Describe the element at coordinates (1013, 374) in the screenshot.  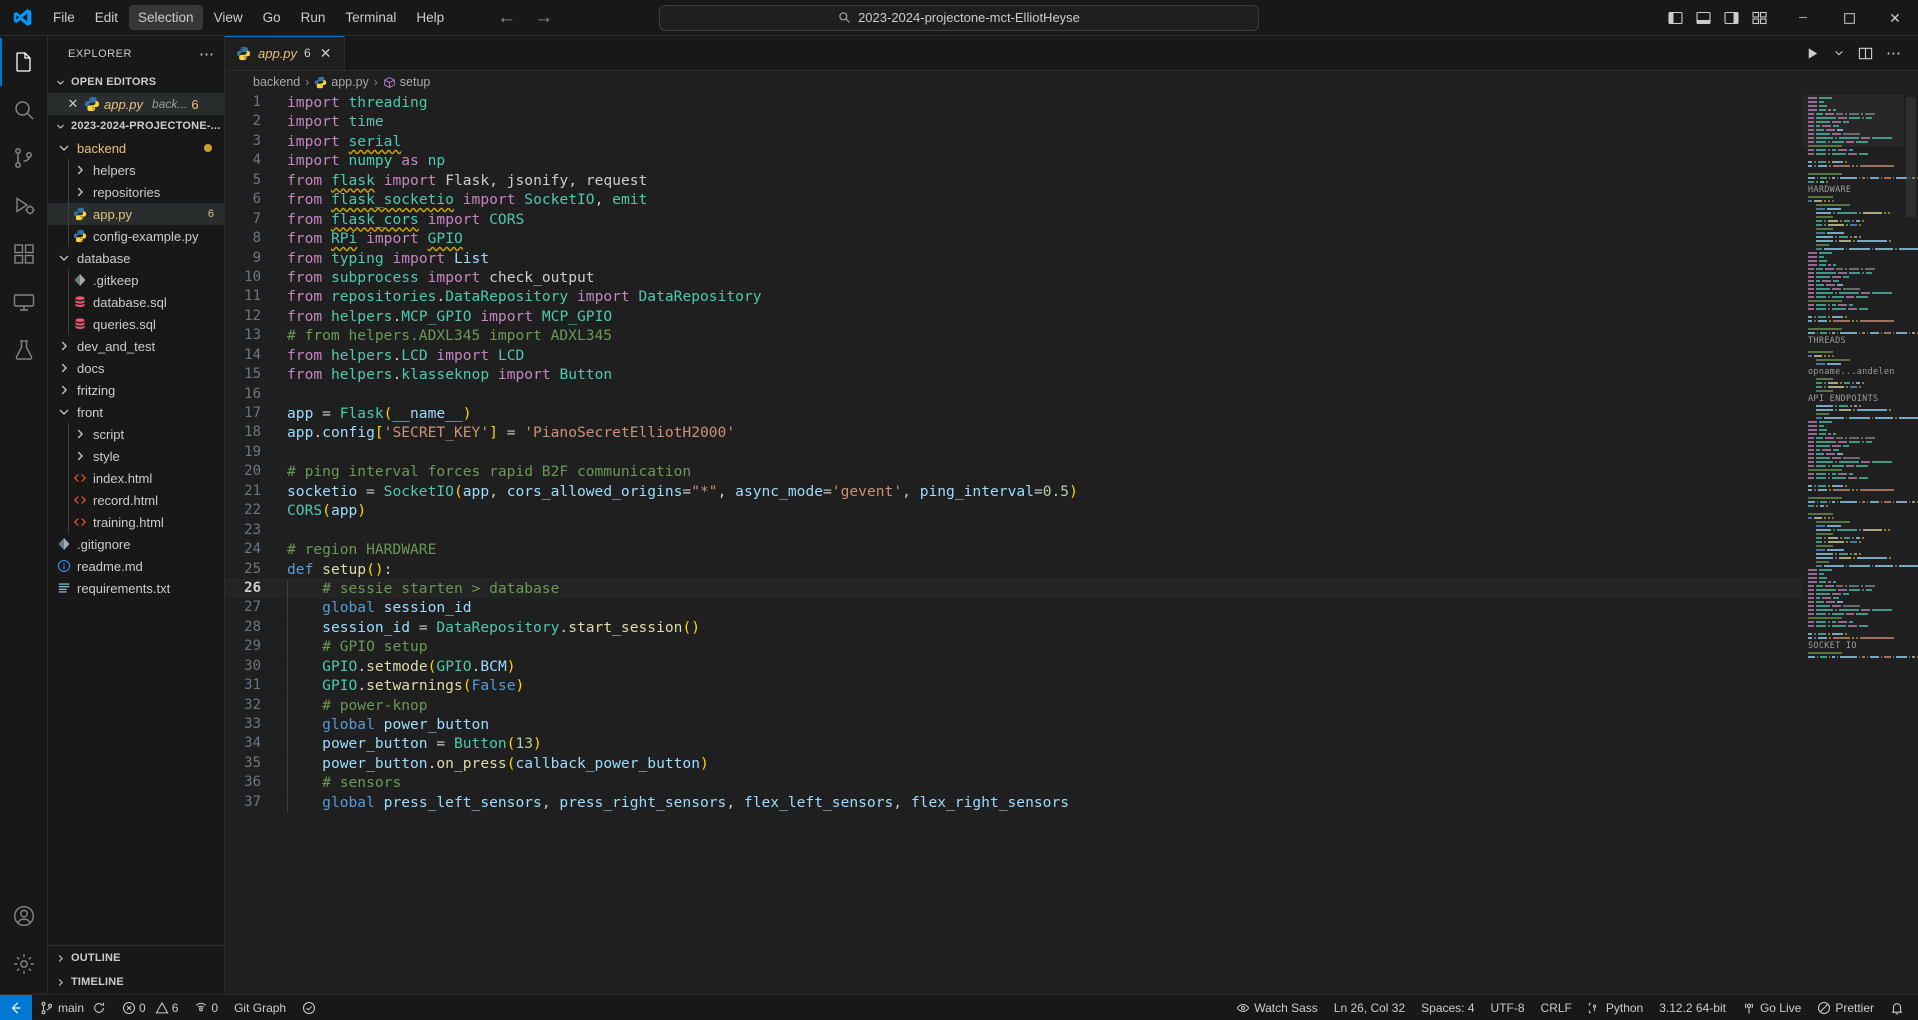
I see `code-line: 15 from helpers.klasseknop import Button` at that location.